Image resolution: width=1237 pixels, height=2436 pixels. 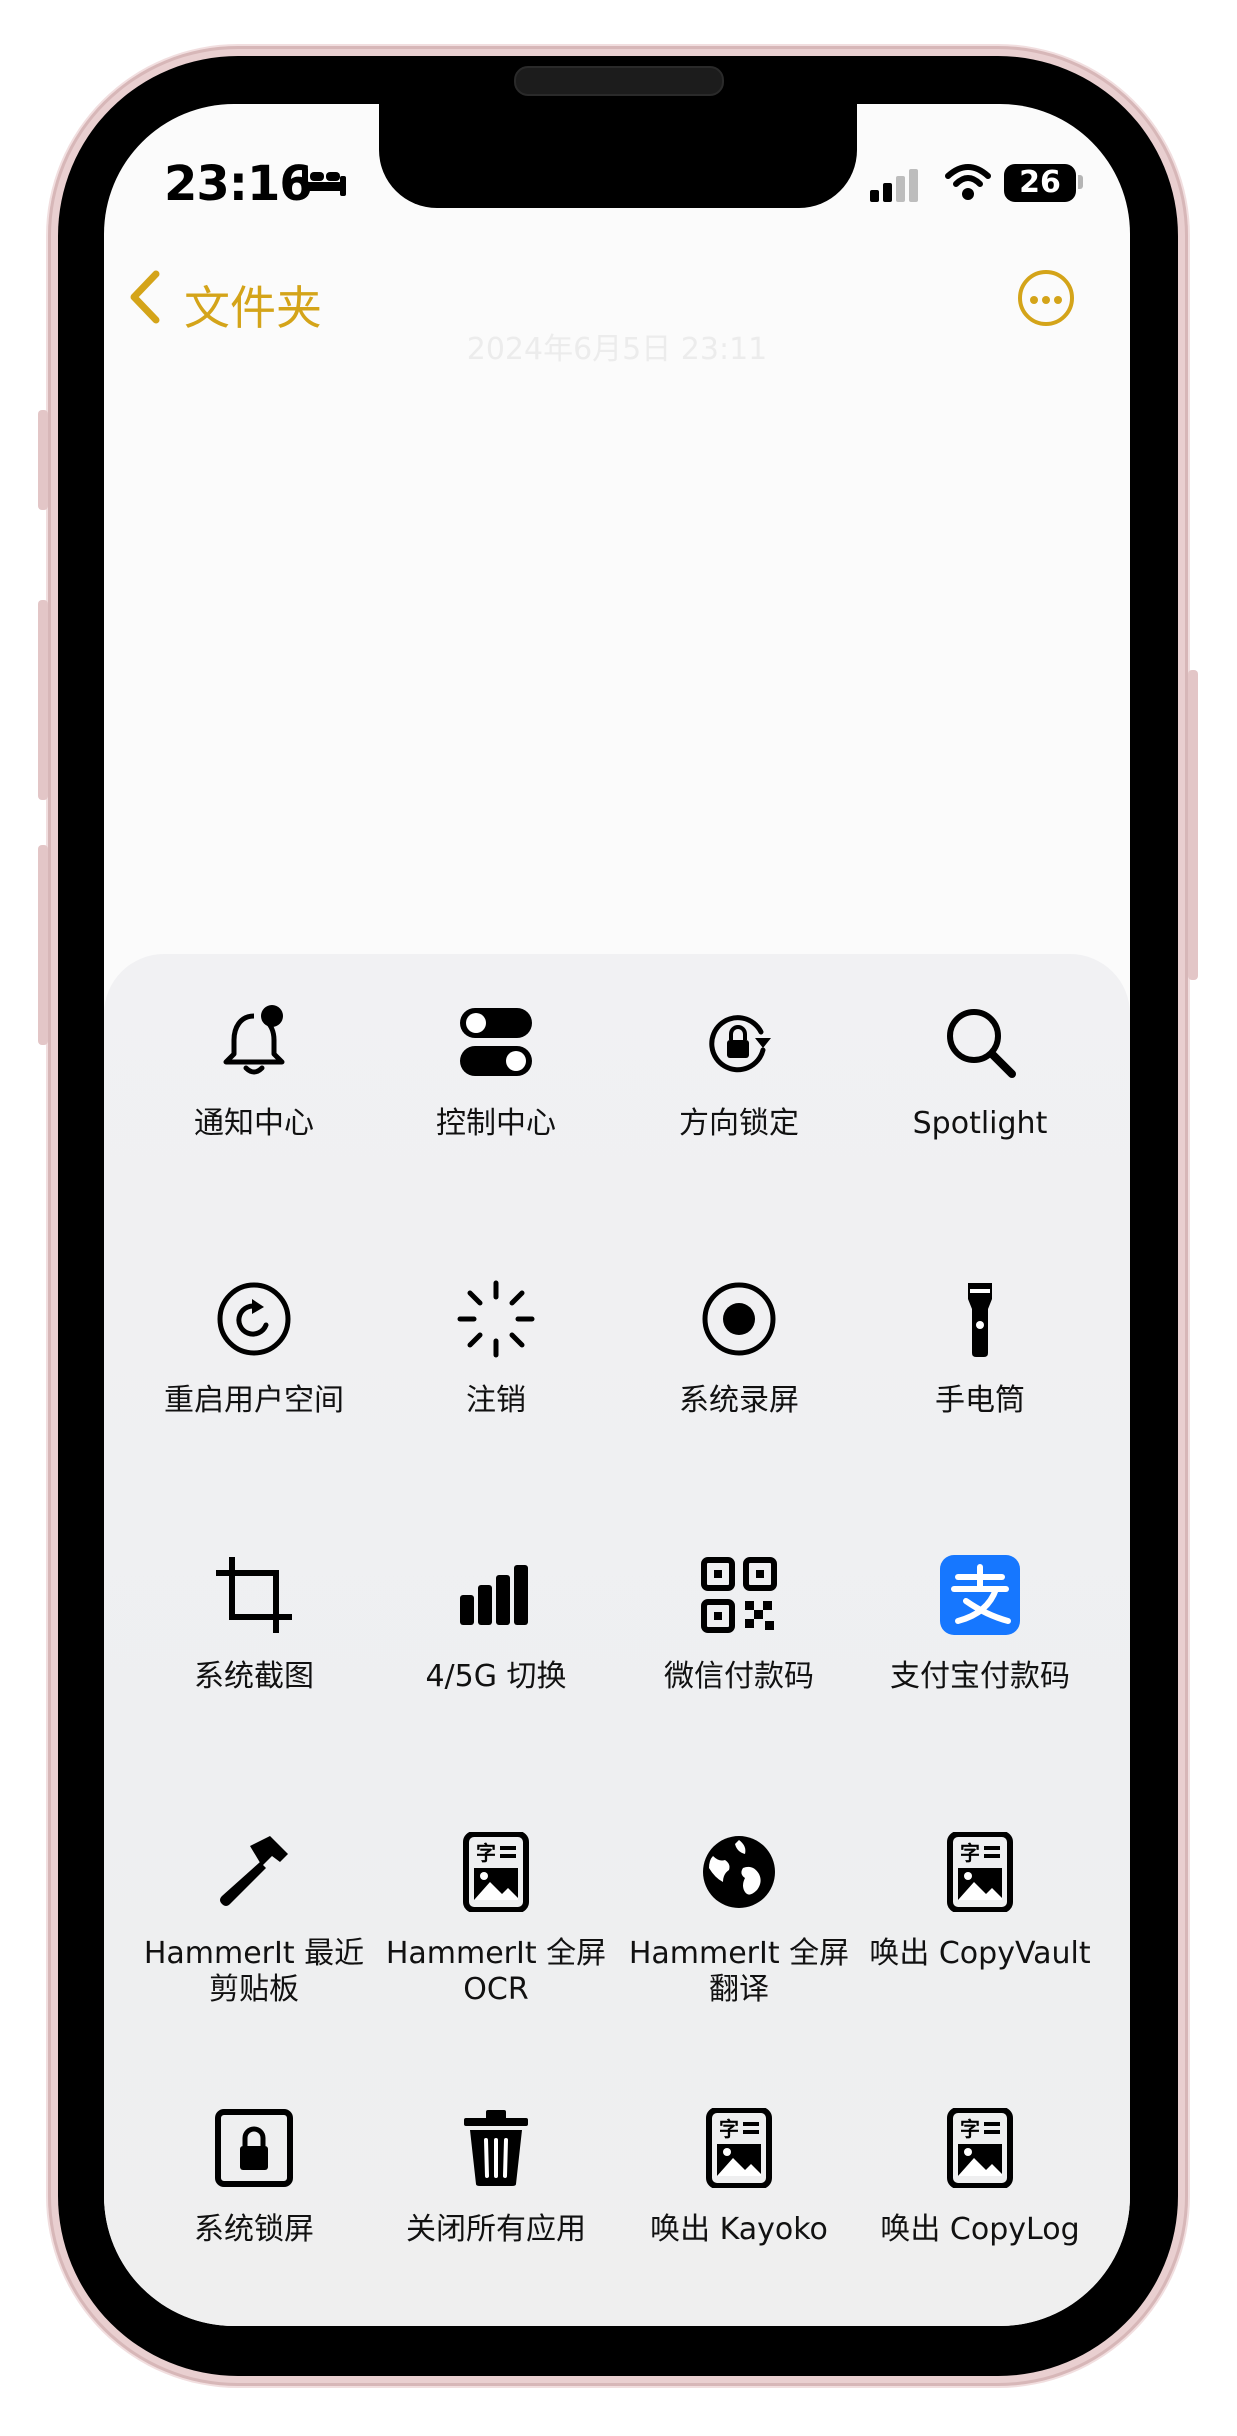 I want to click on bell-badge-icon, so click(x=254, y=1042).